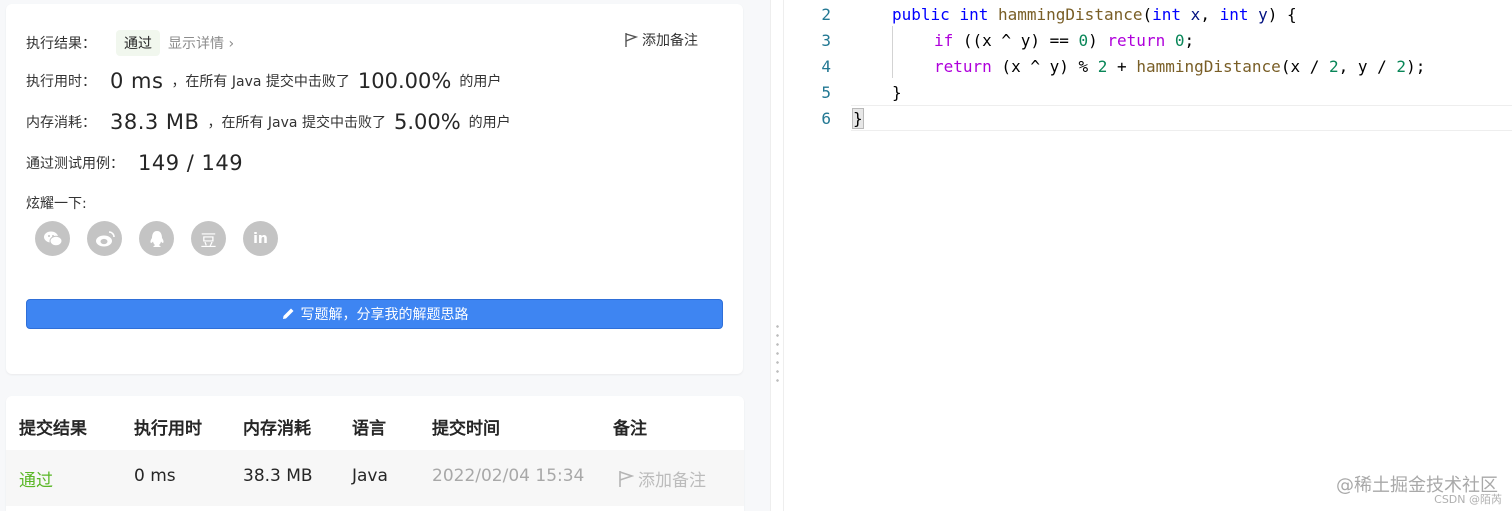  I want to click on add-note-button: 添加备注, so click(661, 40).